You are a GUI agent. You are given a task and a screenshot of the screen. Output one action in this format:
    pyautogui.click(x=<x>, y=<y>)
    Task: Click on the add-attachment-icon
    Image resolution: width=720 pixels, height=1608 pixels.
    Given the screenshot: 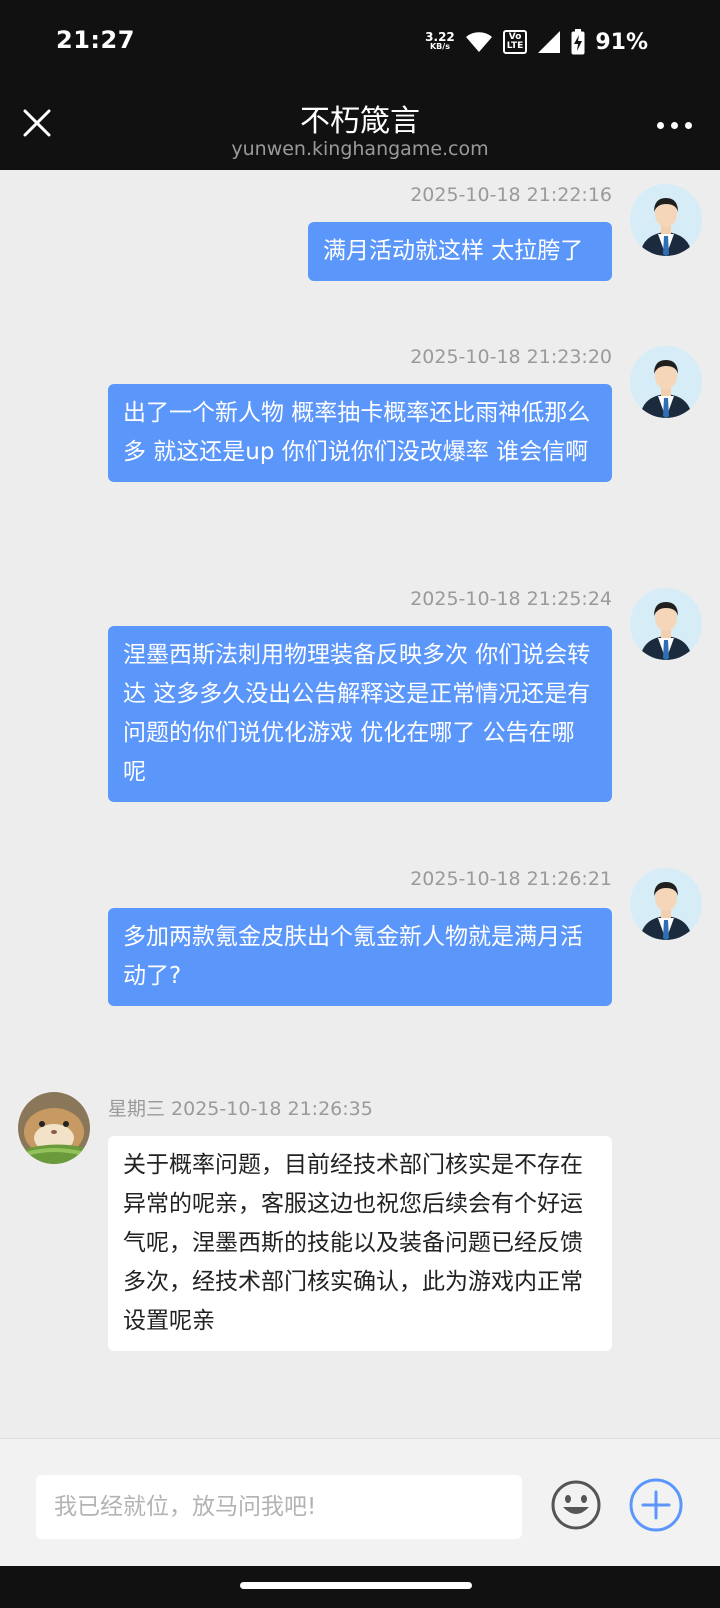 What is the action you would take?
    pyautogui.click(x=656, y=1505)
    